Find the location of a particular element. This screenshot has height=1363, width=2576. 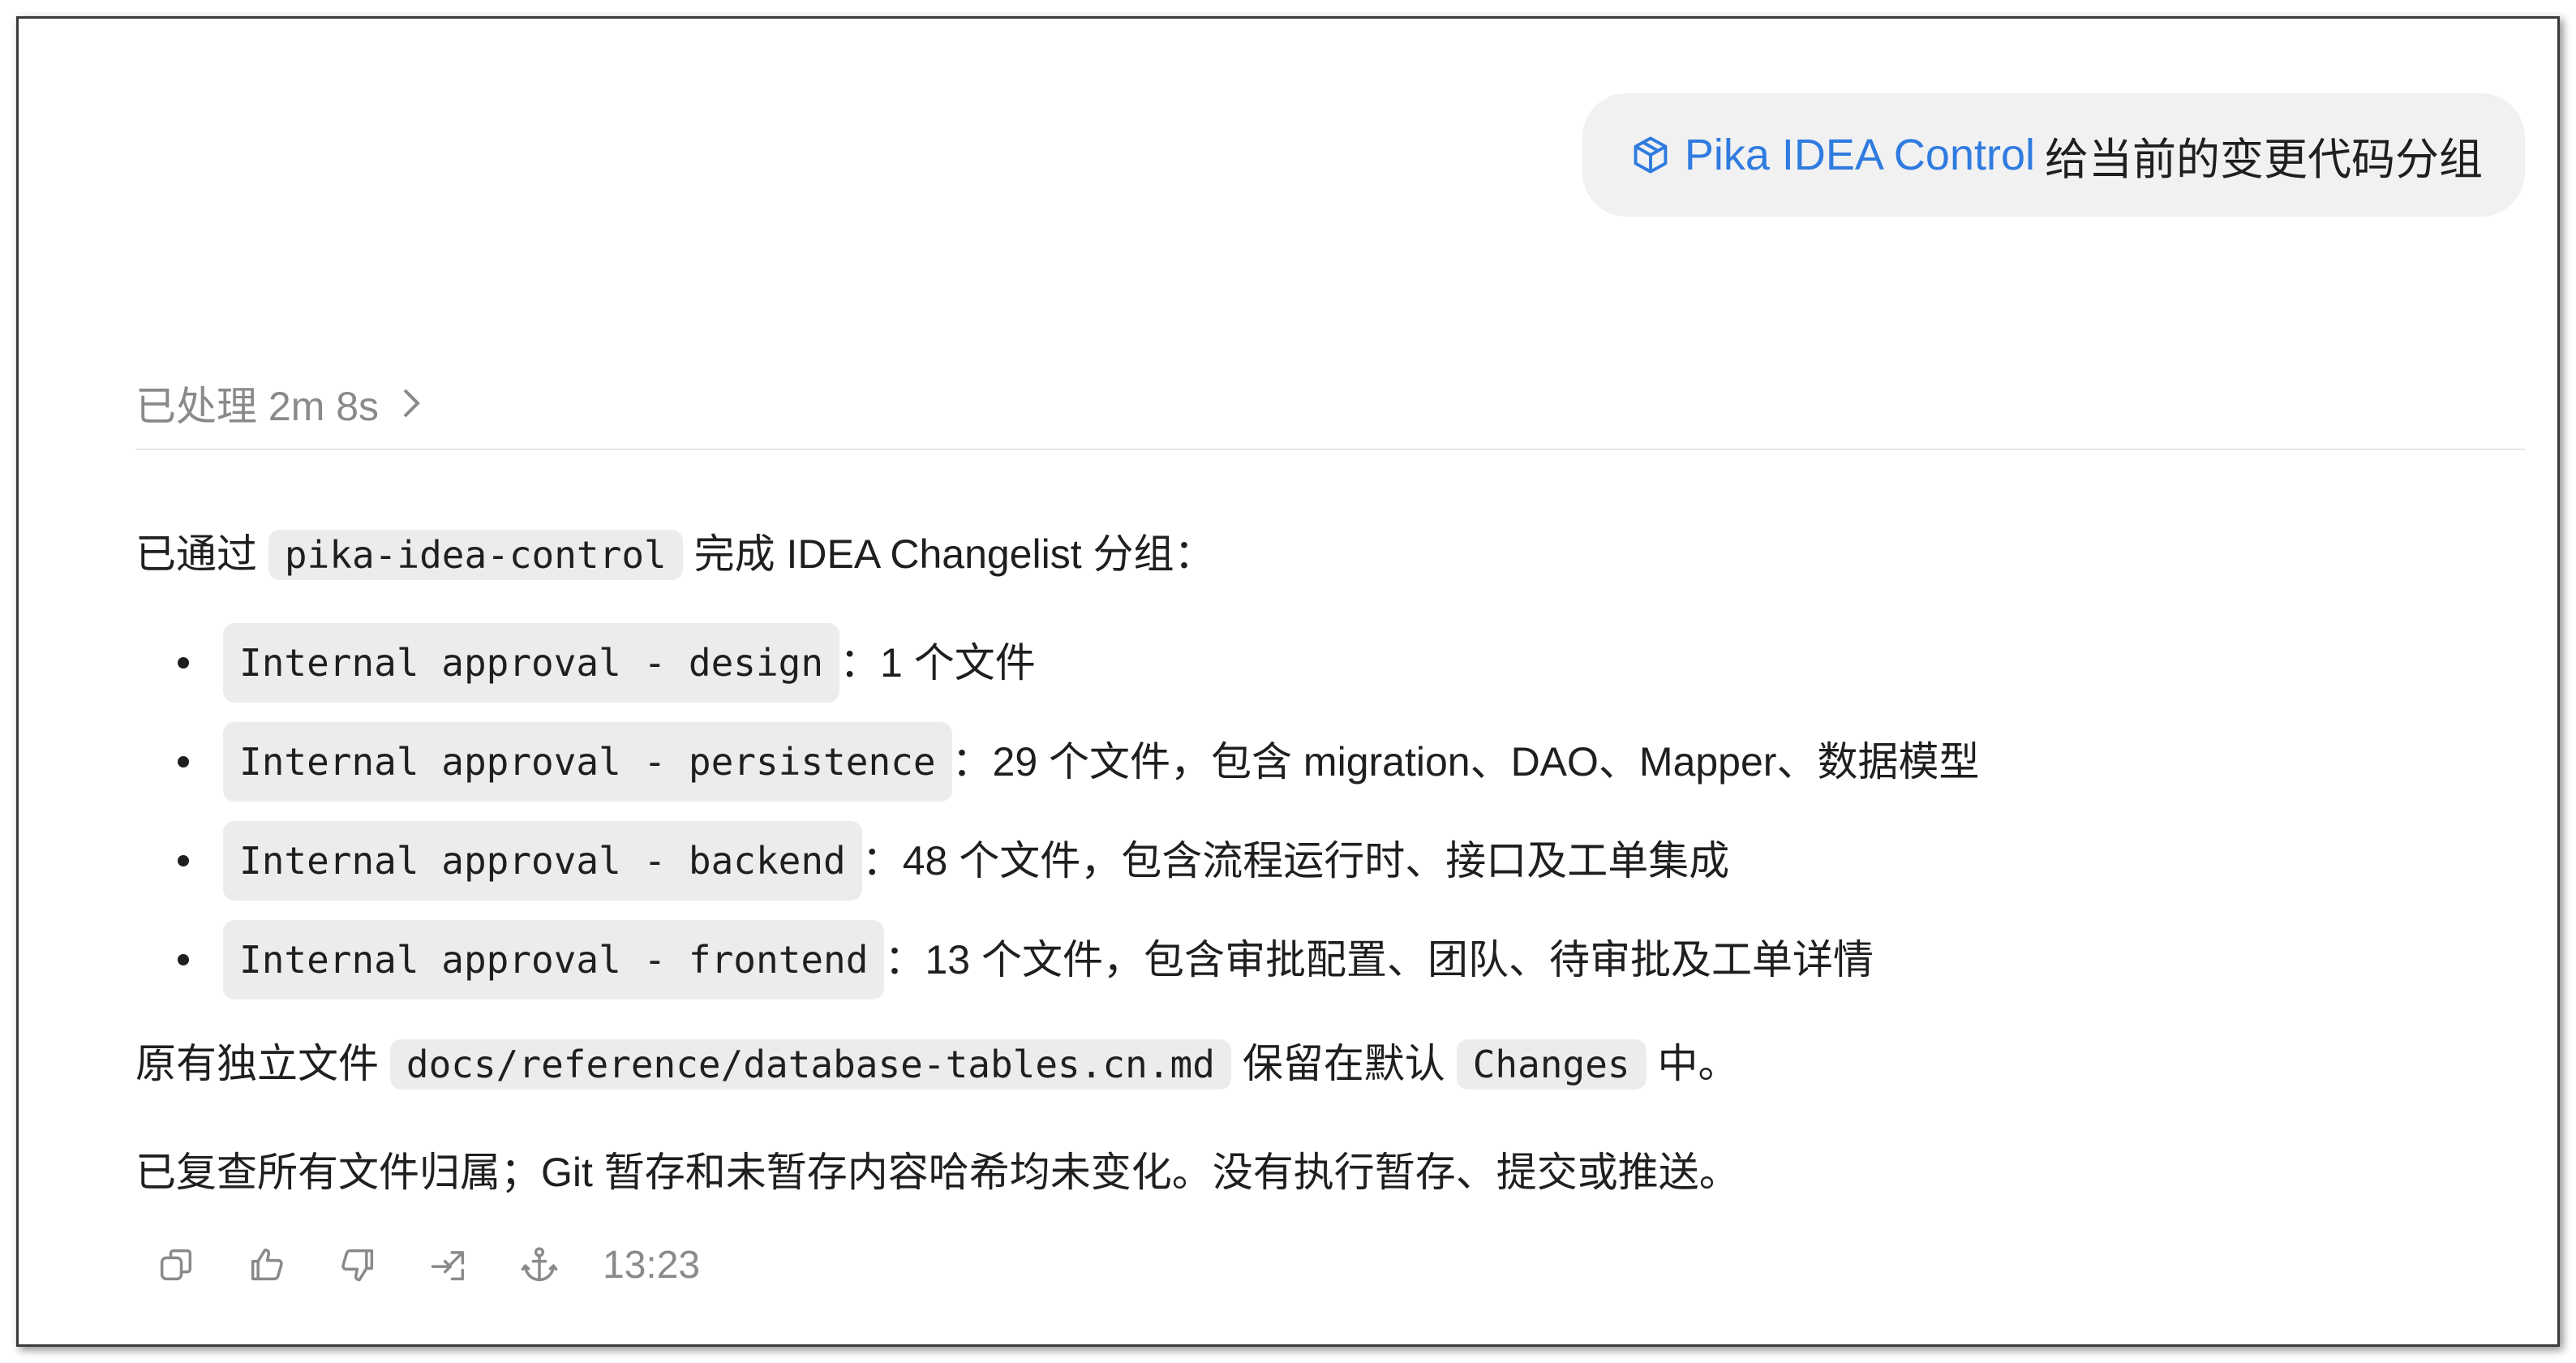

thumbs-down-button is located at coordinates (357, 1265).